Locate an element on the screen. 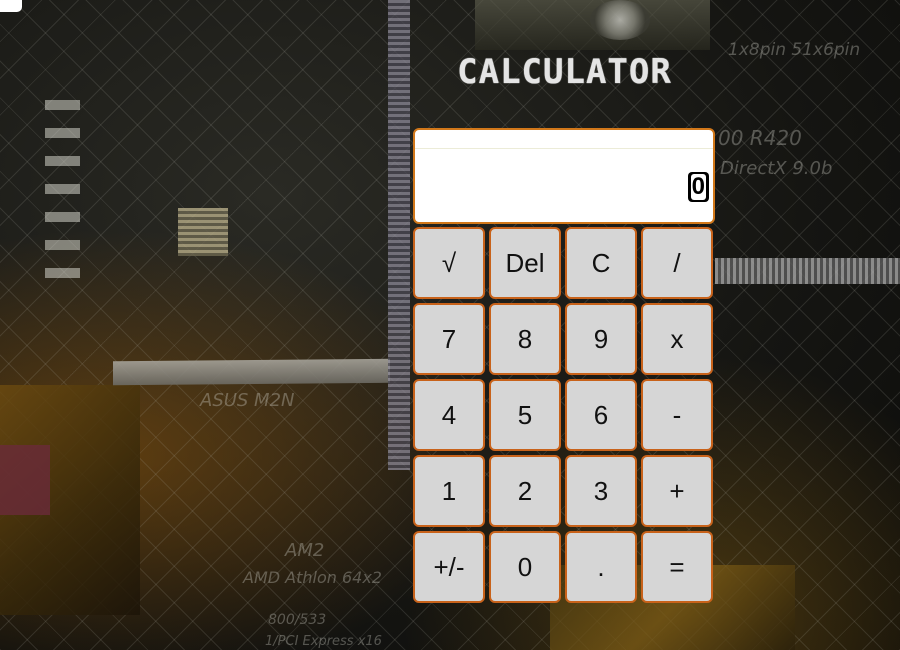  clear-button: C is located at coordinates (601, 263).